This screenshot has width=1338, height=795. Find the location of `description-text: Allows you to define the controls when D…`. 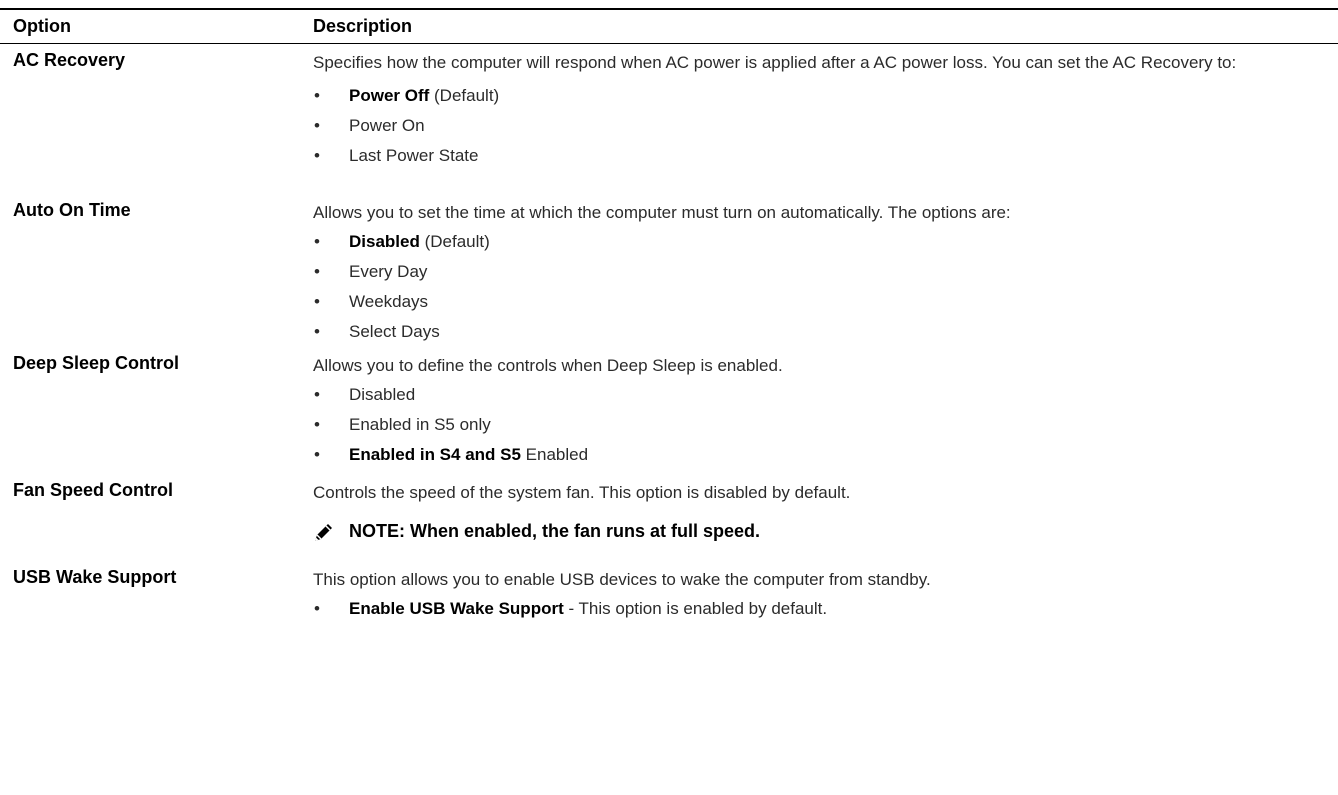

description-text: Allows you to define the controls when D… is located at coordinates (548, 365).